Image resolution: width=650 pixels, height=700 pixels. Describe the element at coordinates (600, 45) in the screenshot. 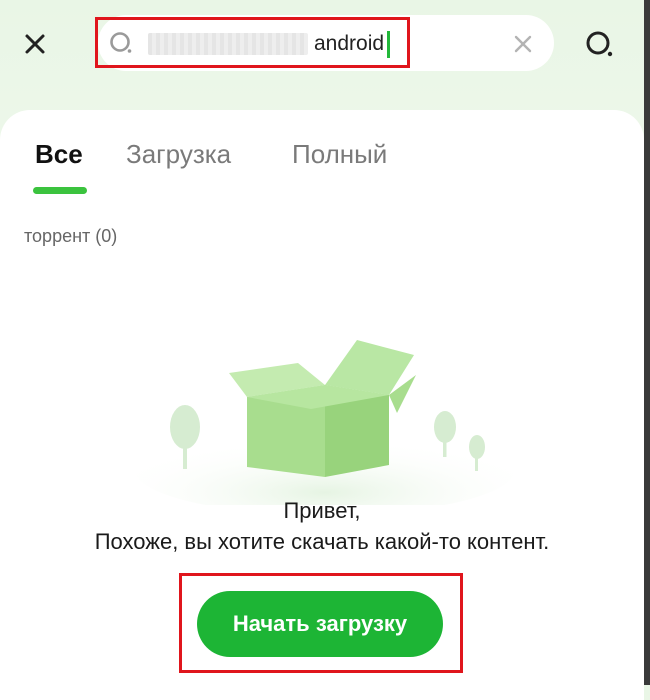

I see `search-button-icon` at that location.